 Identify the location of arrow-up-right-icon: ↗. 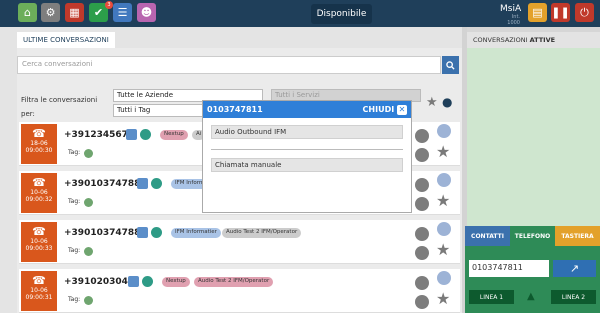
(574, 268).